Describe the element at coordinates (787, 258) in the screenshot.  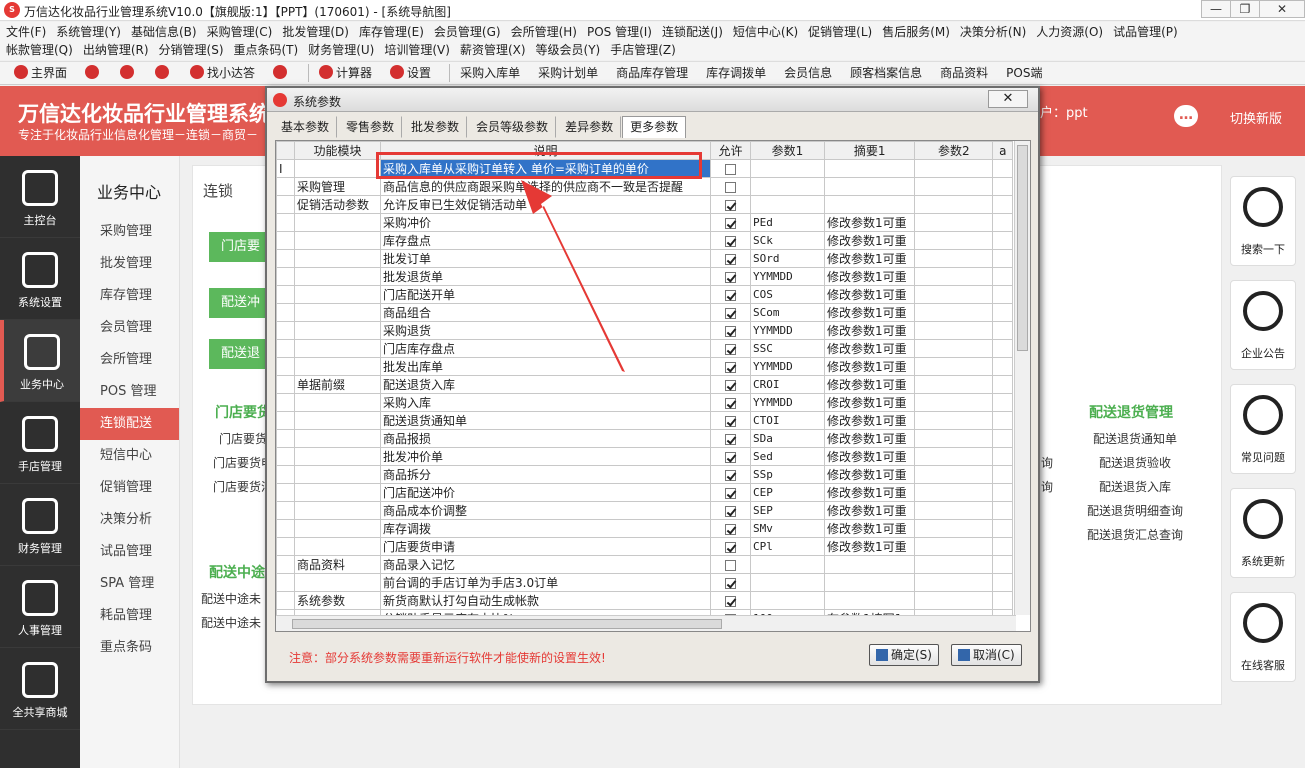
I see `p1-cell: SOrd` at that location.